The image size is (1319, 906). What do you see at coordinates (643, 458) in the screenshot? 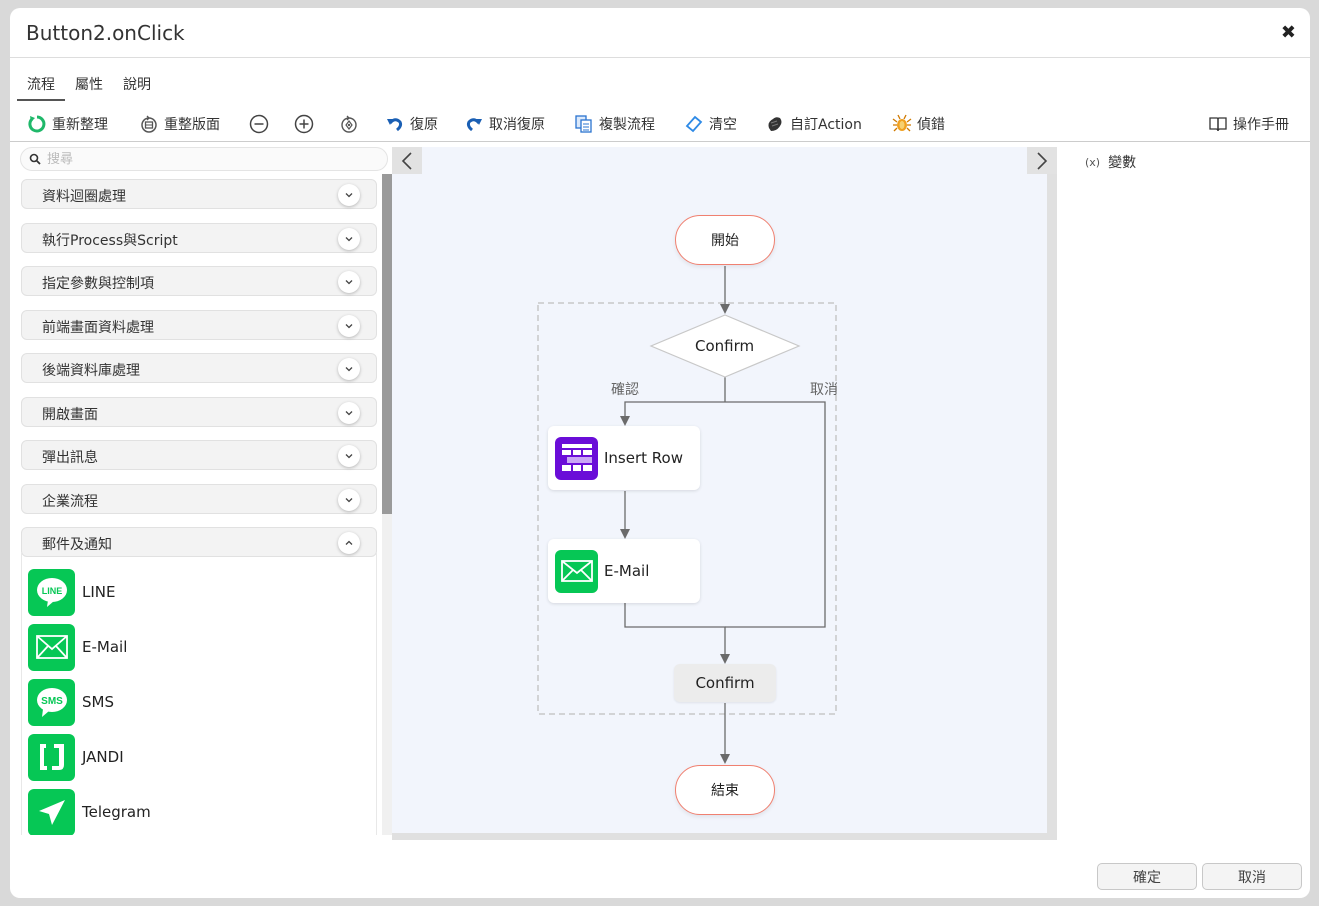
I see `insert-row-label: Insert Row` at bounding box center [643, 458].